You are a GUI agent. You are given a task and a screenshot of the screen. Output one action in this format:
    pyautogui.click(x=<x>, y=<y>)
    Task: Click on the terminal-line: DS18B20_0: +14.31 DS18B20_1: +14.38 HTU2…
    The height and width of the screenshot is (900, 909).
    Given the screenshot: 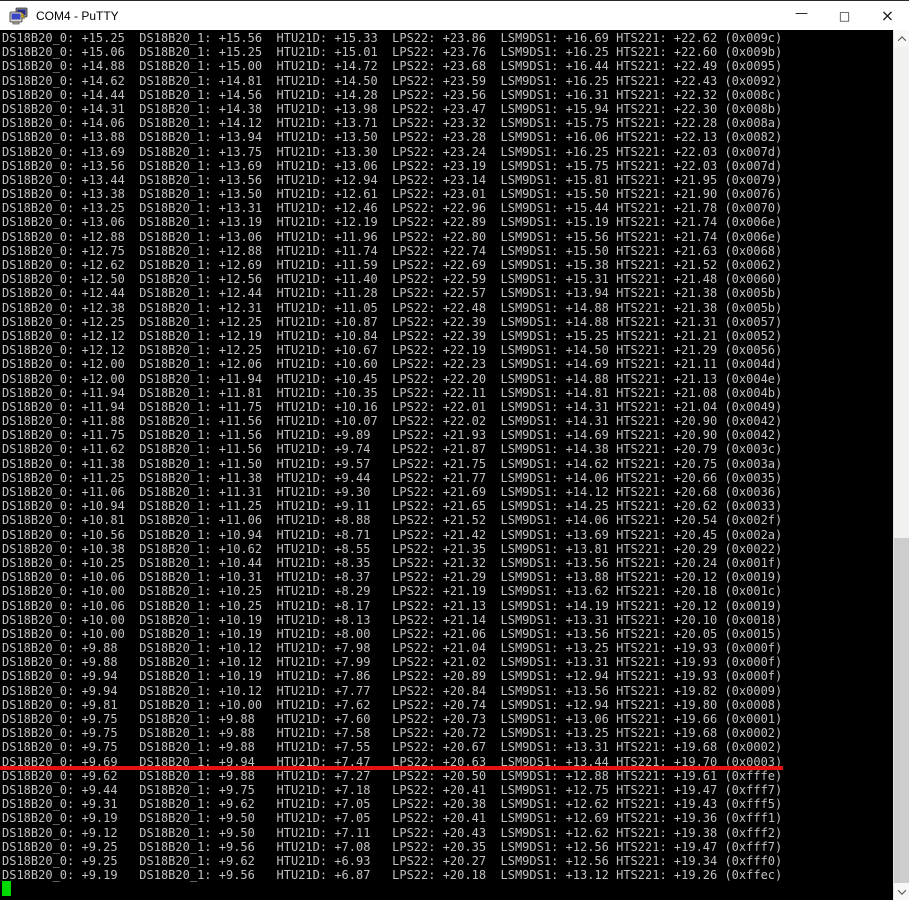 What is the action you would take?
    pyautogui.click(x=392, y=108)
    